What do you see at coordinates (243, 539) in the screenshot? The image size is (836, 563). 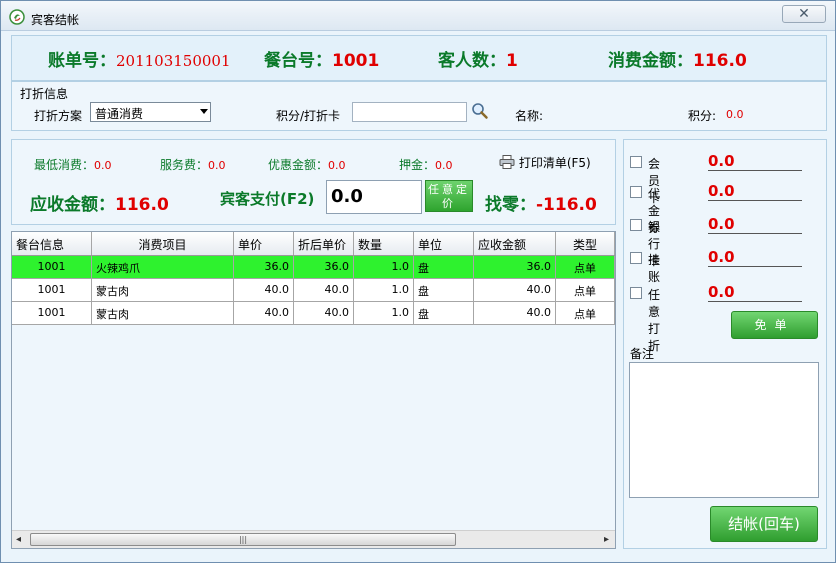 I see `scroll-thumb: |||` at bounding box center [243, 539].